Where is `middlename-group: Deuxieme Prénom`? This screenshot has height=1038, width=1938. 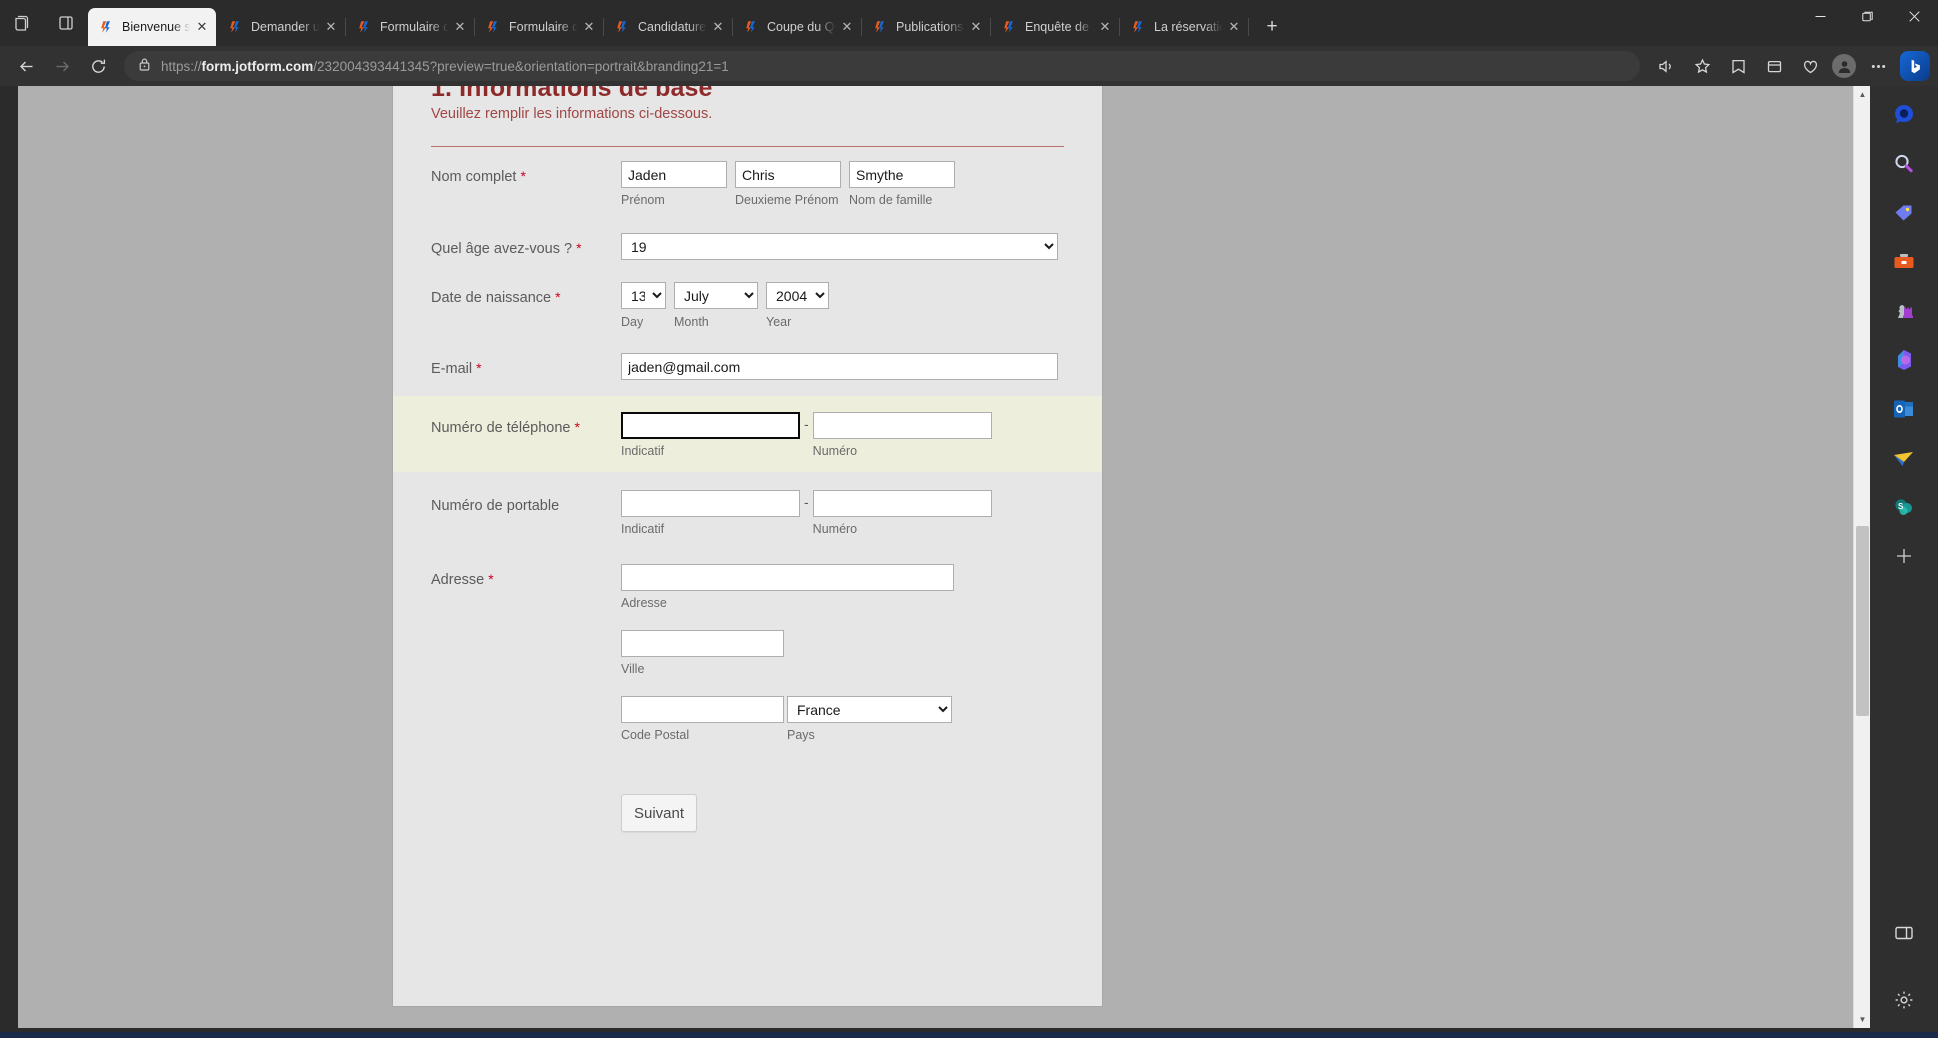
middlename-group: Deuxieme Prénom is located at coordinates (788, 184).